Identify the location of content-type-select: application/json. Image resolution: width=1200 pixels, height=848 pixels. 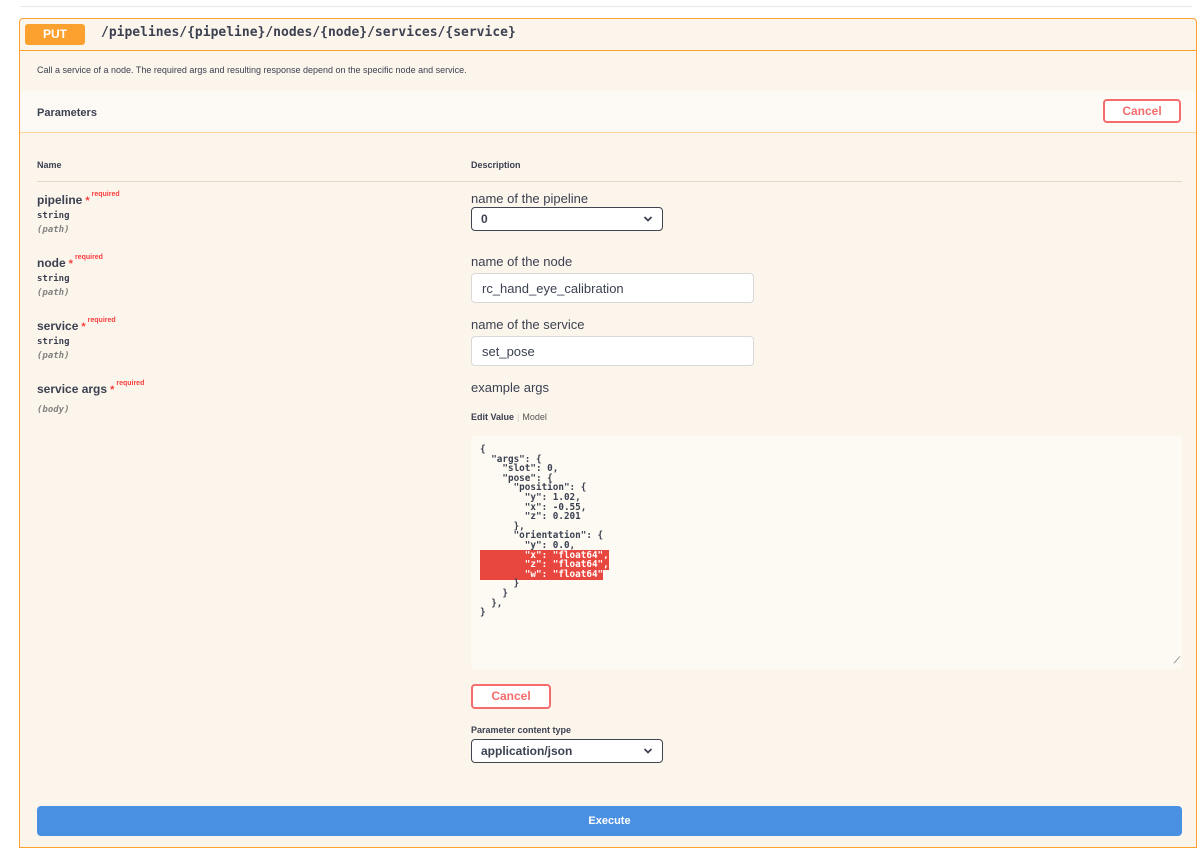
(567, 751).